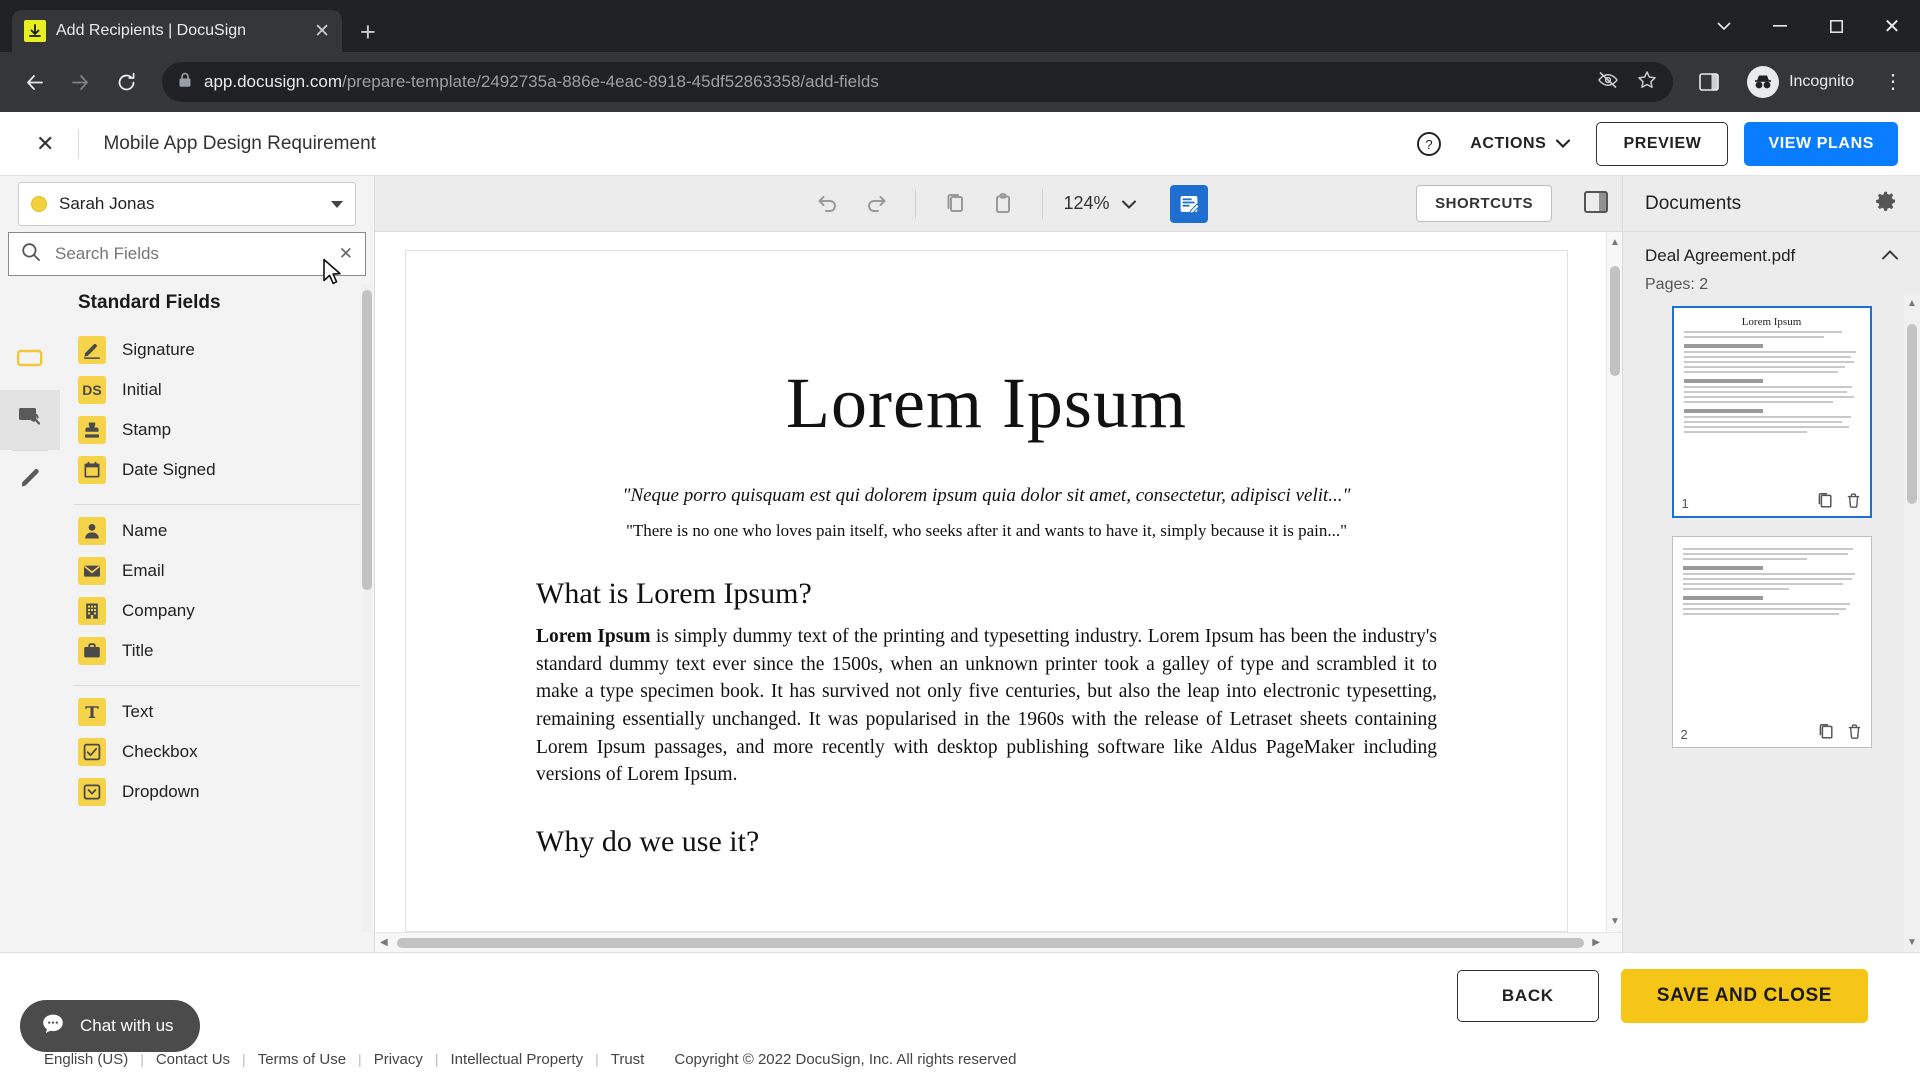  What do you see at coordinates (110, 1026) in the screenshot?
I see `chat-with-us-button: Chat with us` at bounding box center [110, 1026].